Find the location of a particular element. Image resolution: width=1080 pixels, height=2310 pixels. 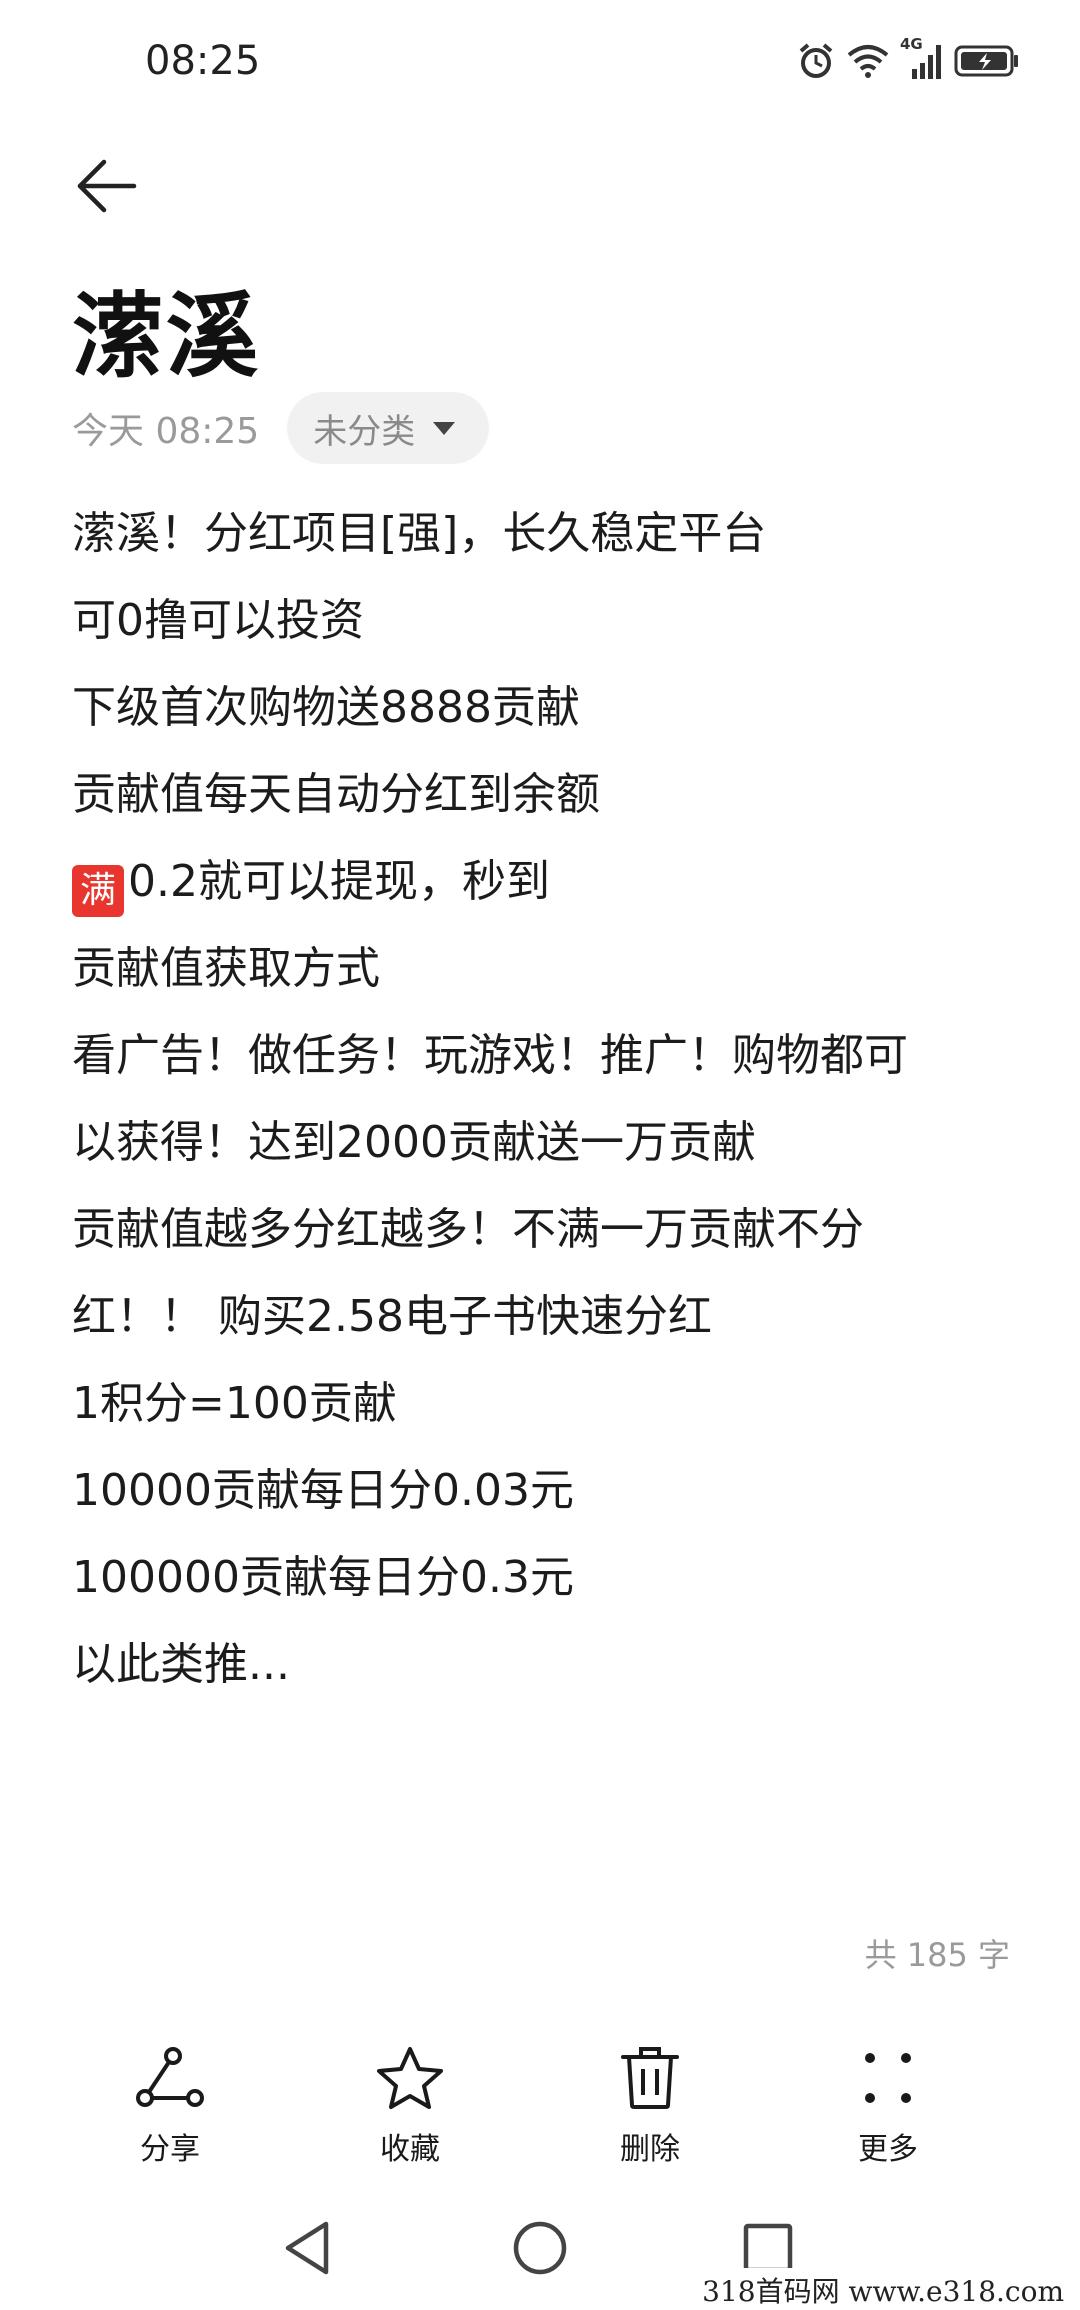

wifi-icon is located at coordinates (868, 61).